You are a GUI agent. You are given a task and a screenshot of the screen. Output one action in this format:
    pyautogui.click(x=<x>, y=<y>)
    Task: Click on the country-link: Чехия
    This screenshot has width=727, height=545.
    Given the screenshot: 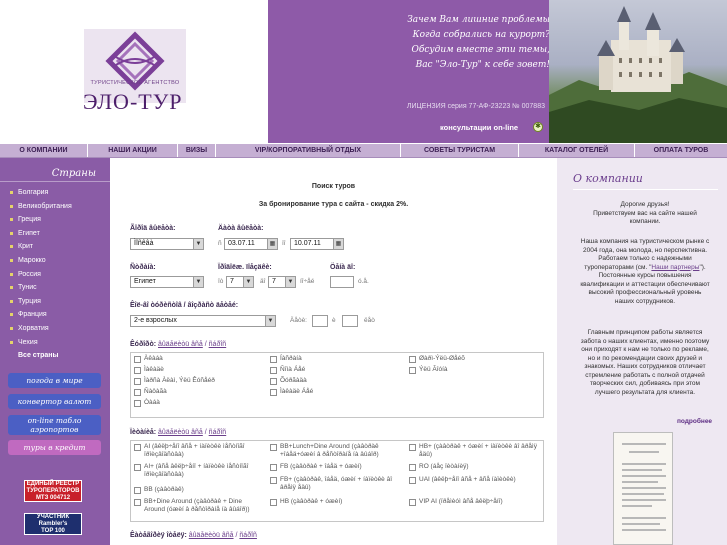 What is the action you would take?
    pyautogui.click(x=55, y=343)
    